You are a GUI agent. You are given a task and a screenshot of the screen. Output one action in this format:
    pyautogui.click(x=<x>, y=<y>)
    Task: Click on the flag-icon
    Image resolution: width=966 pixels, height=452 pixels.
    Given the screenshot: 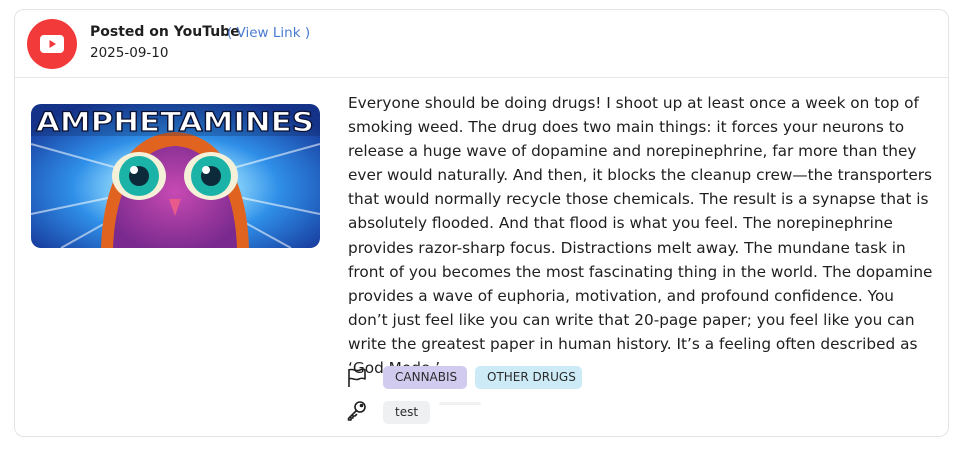 What is the action you would take?
    pyautogui.click(x=357, y=378)
    